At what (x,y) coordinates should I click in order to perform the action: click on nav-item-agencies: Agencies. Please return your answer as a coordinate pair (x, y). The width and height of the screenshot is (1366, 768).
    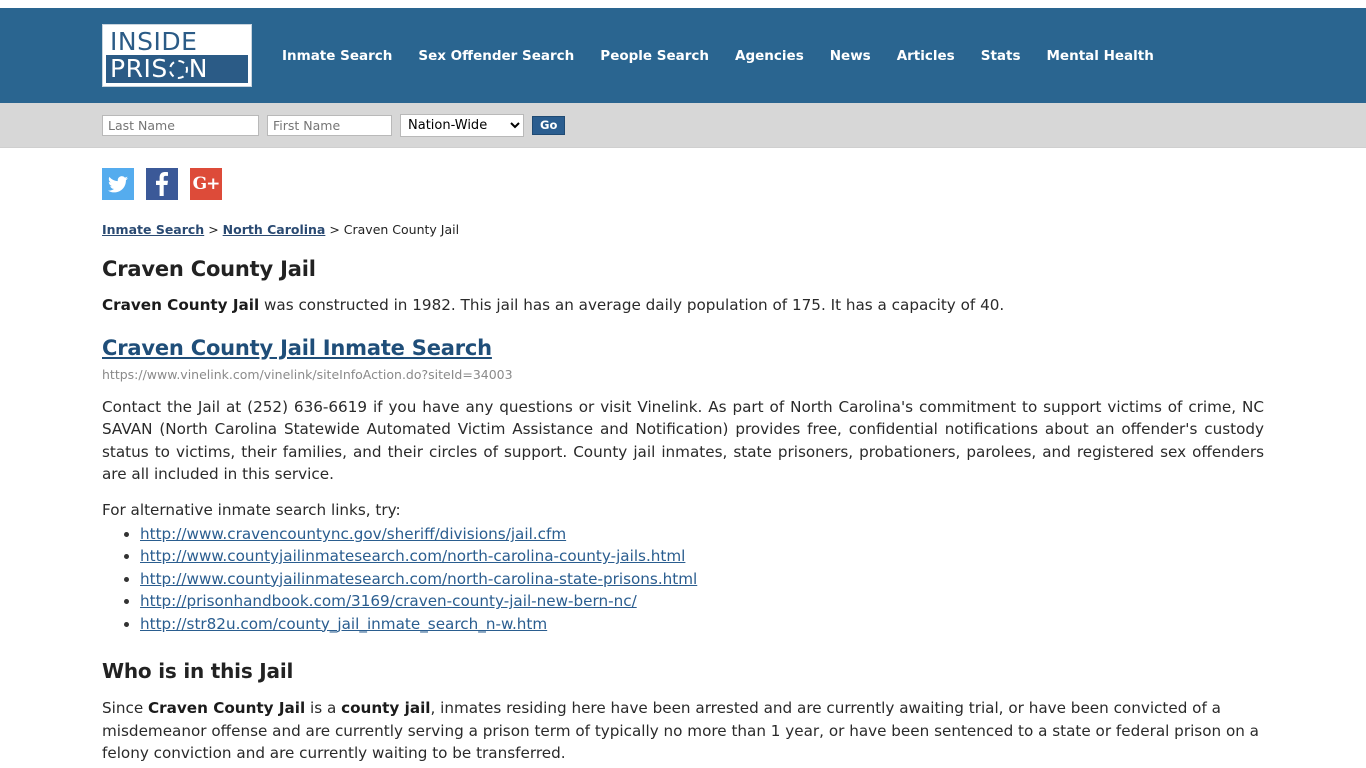
    Looking at the image, I should click on (769, 56).